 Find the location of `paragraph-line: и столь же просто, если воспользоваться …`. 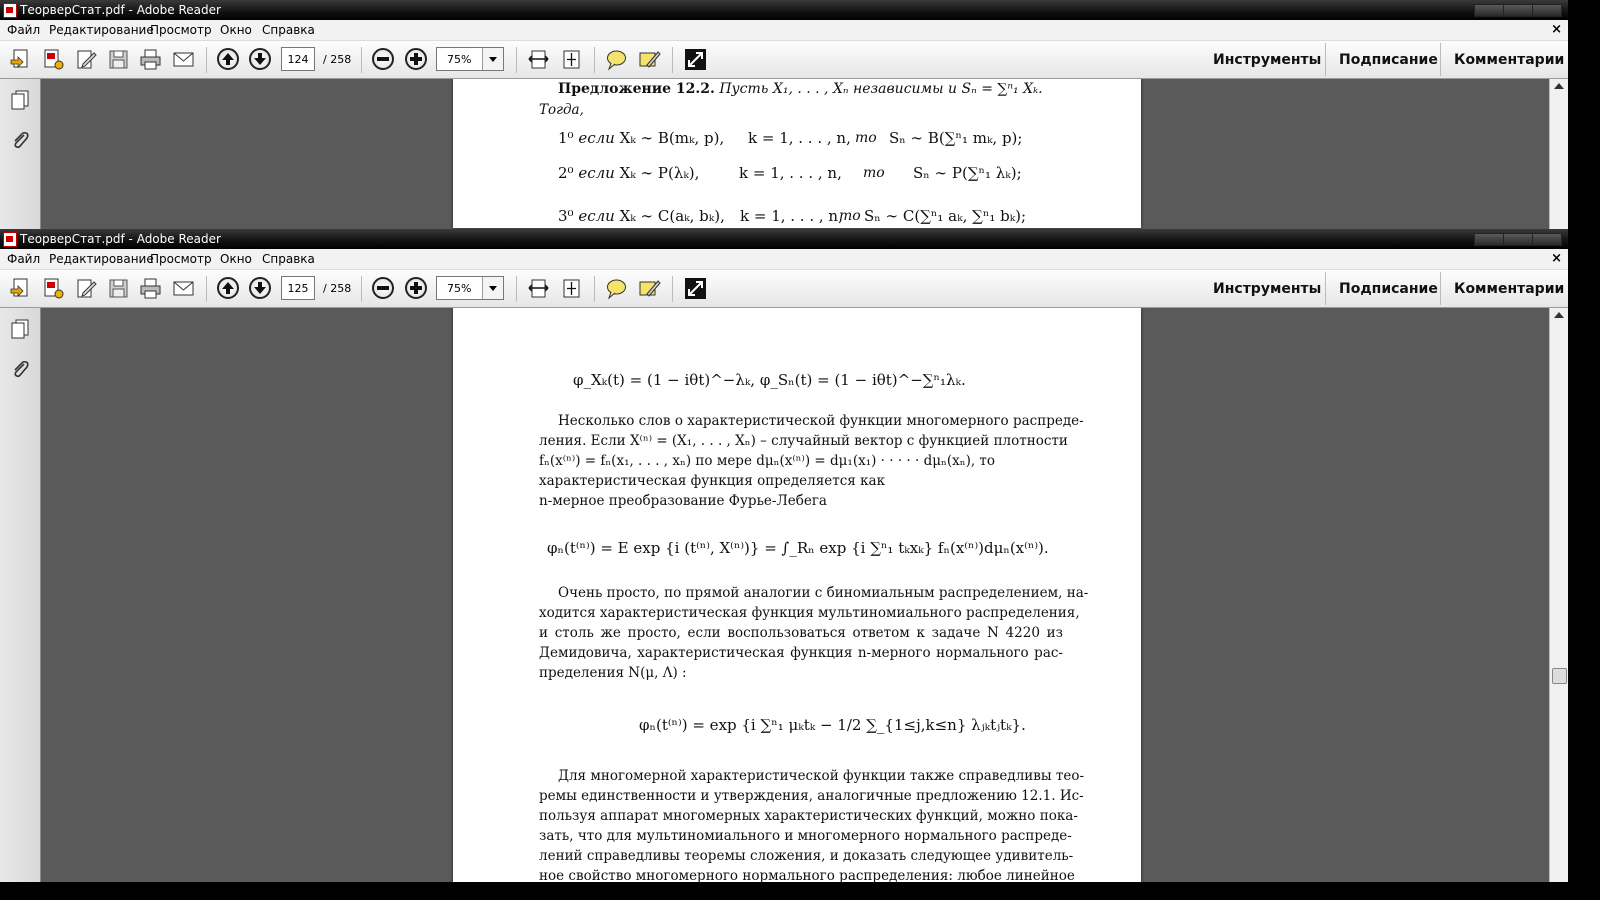

paragraph-line: и столь же просто, если воспользоваться … is located at coordinates (801, 633).